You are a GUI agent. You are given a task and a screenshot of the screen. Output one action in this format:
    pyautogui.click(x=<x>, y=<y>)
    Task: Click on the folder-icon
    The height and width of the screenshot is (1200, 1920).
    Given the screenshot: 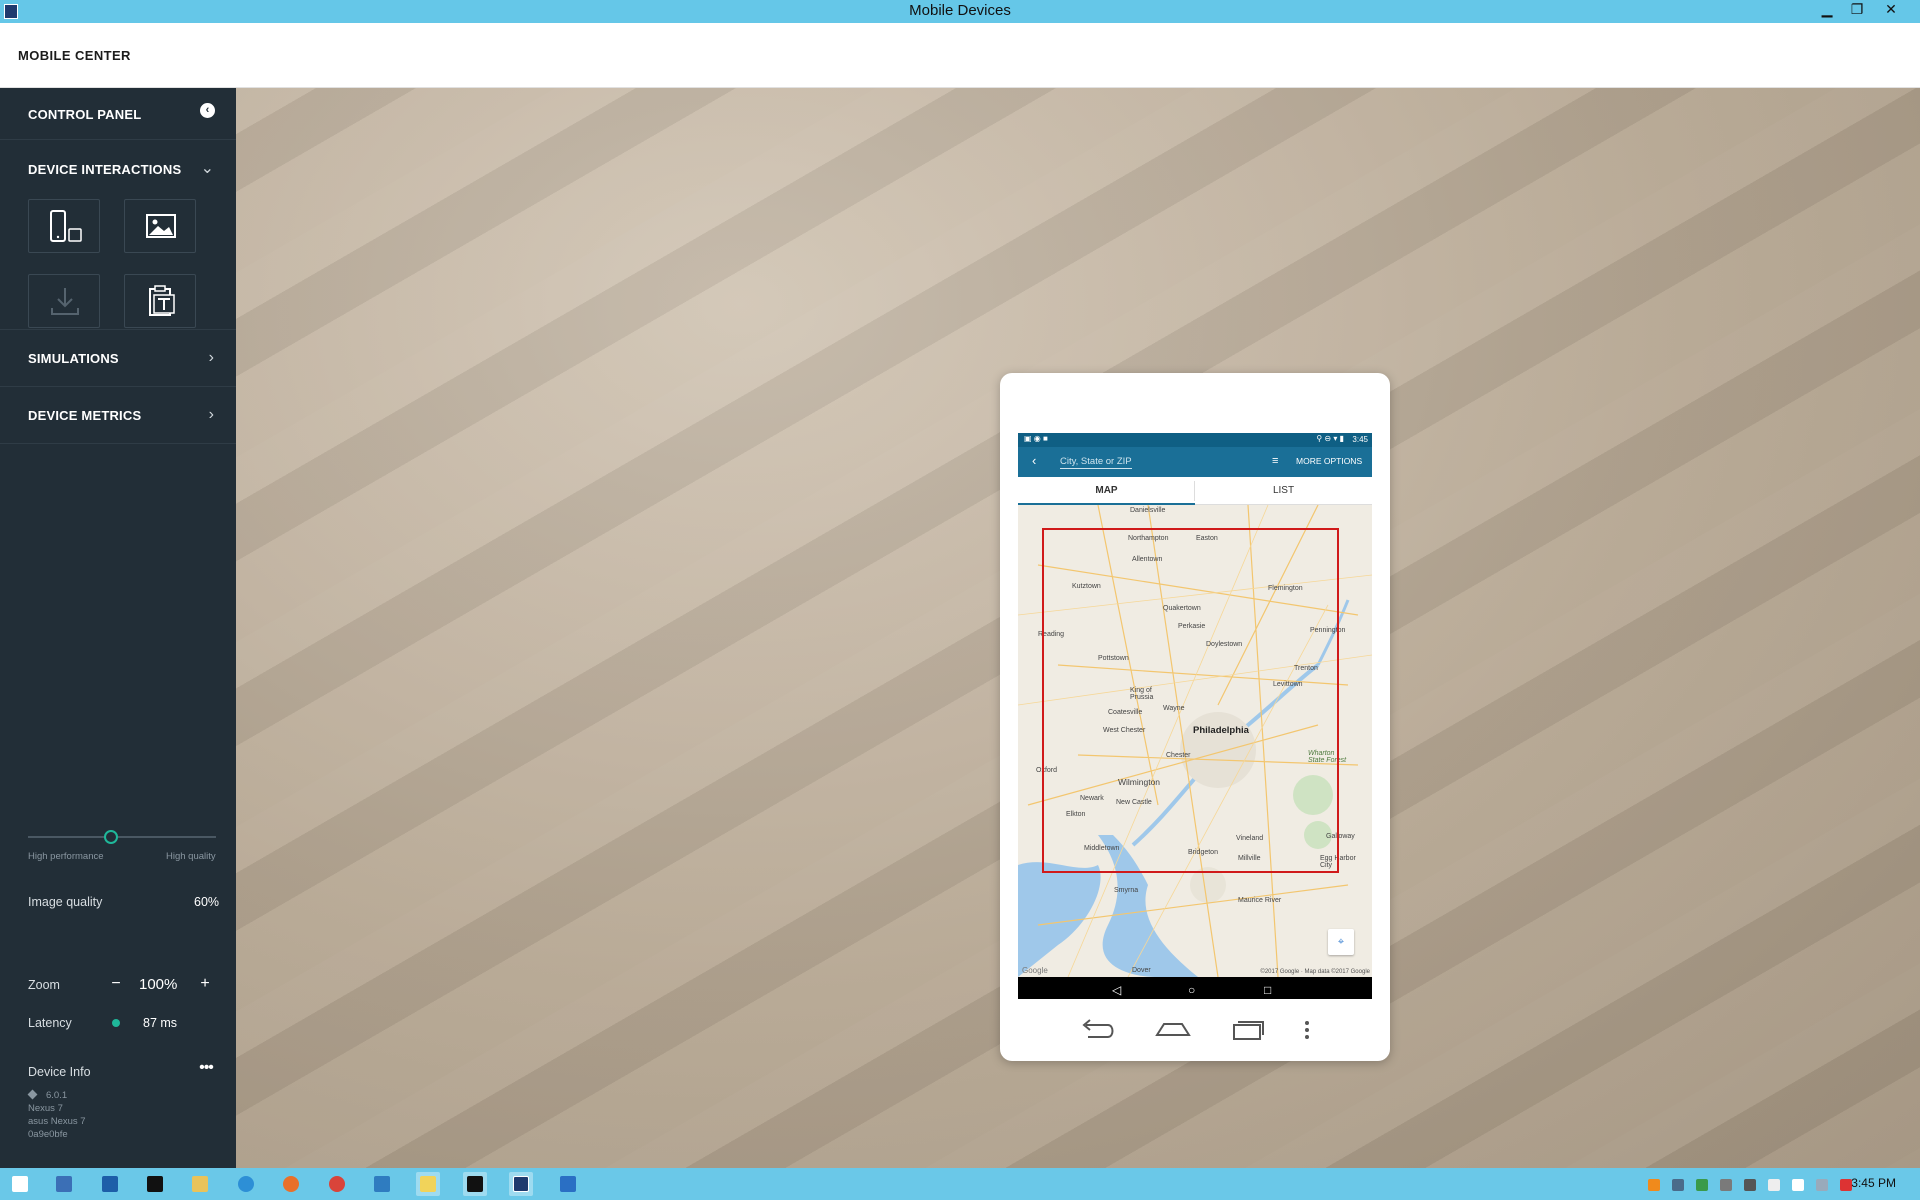 What is the action you would take?
    pyautogui.click(x=200, y=1184)
    